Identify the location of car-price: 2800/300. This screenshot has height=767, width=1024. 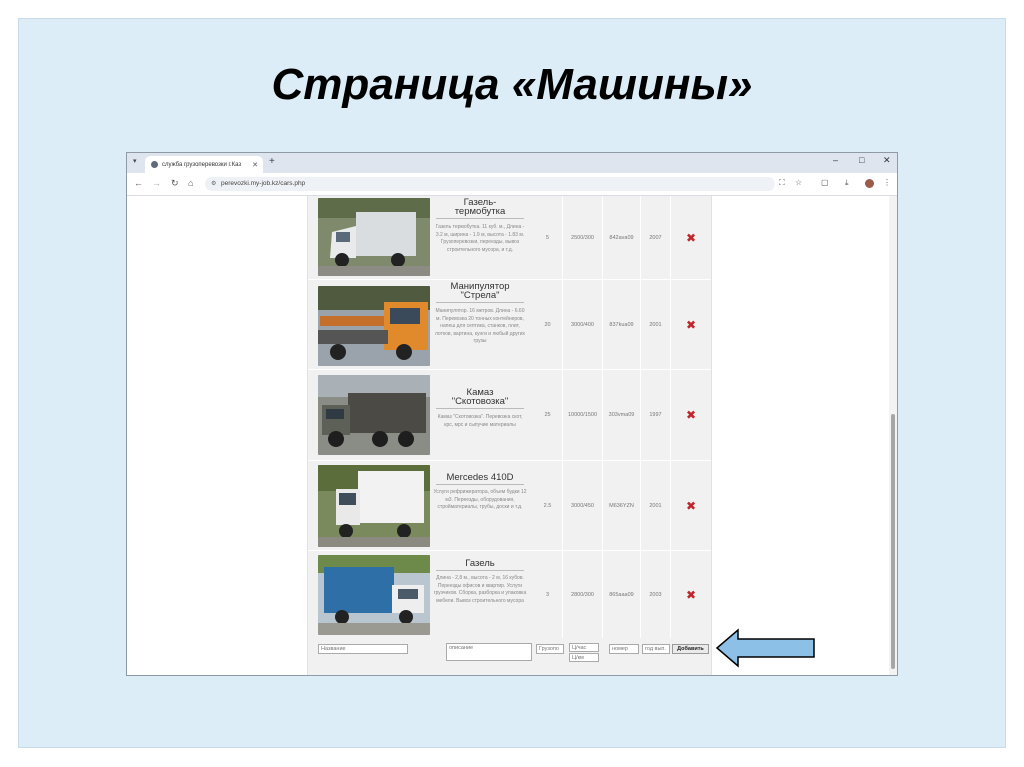
(583, 594).